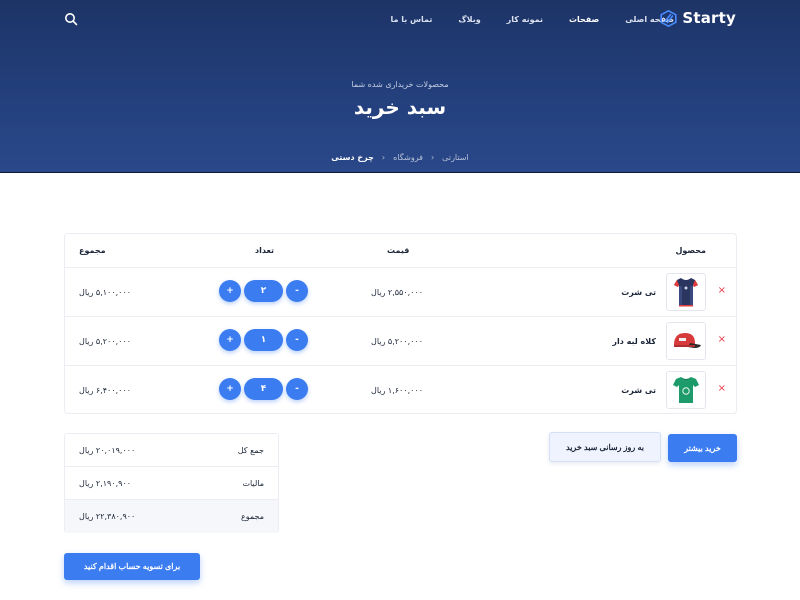  What do you see at coordinates (469, 19) in the screenshot?
I see `nav-item-blog: وبلاگ` at bounding box center [469, 19].